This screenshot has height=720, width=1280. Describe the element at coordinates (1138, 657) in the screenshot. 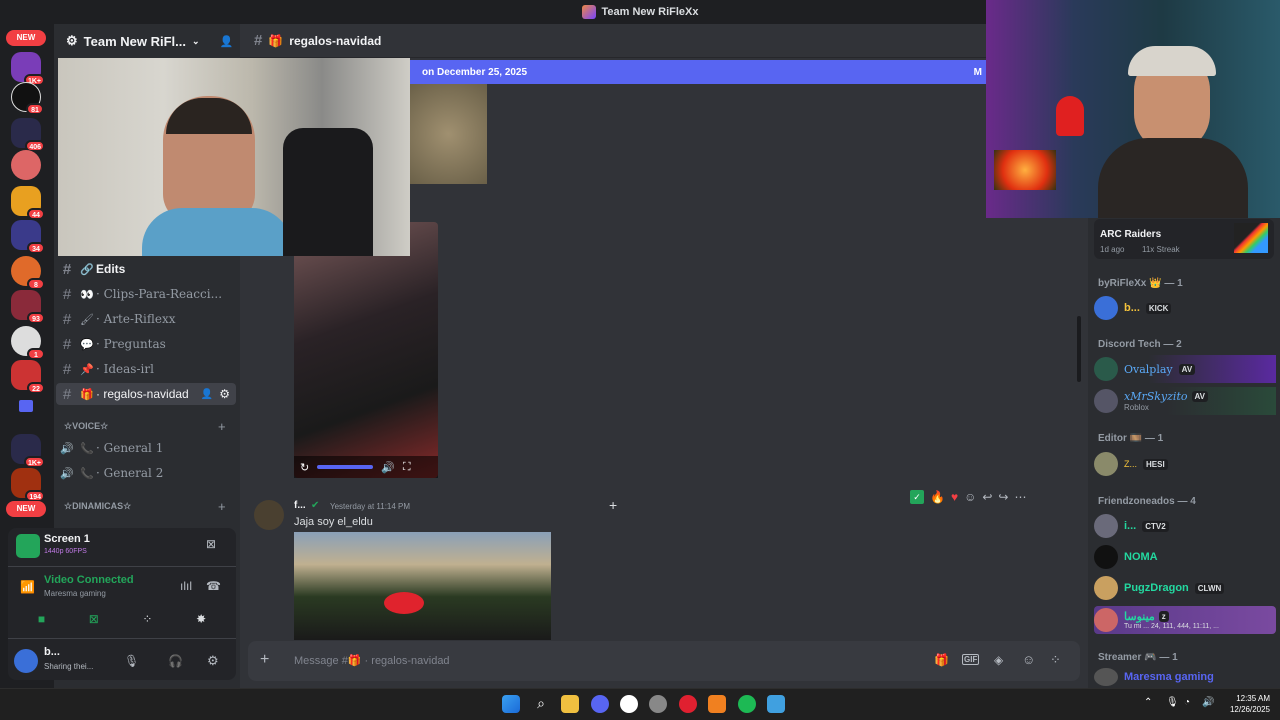

I see `member-group: Streamer 🎮 — 1` at that location.